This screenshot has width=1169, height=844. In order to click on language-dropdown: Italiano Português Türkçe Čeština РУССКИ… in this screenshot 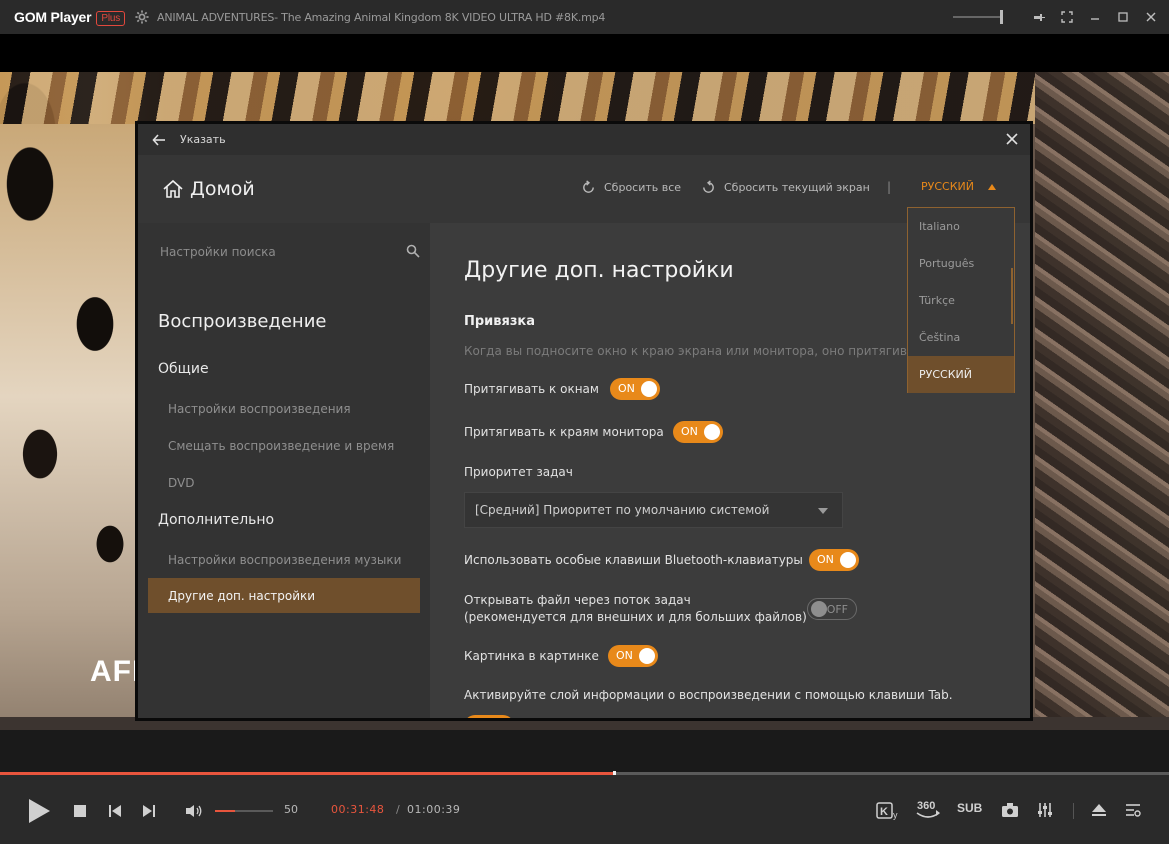, I will do `click(961, 300)`.